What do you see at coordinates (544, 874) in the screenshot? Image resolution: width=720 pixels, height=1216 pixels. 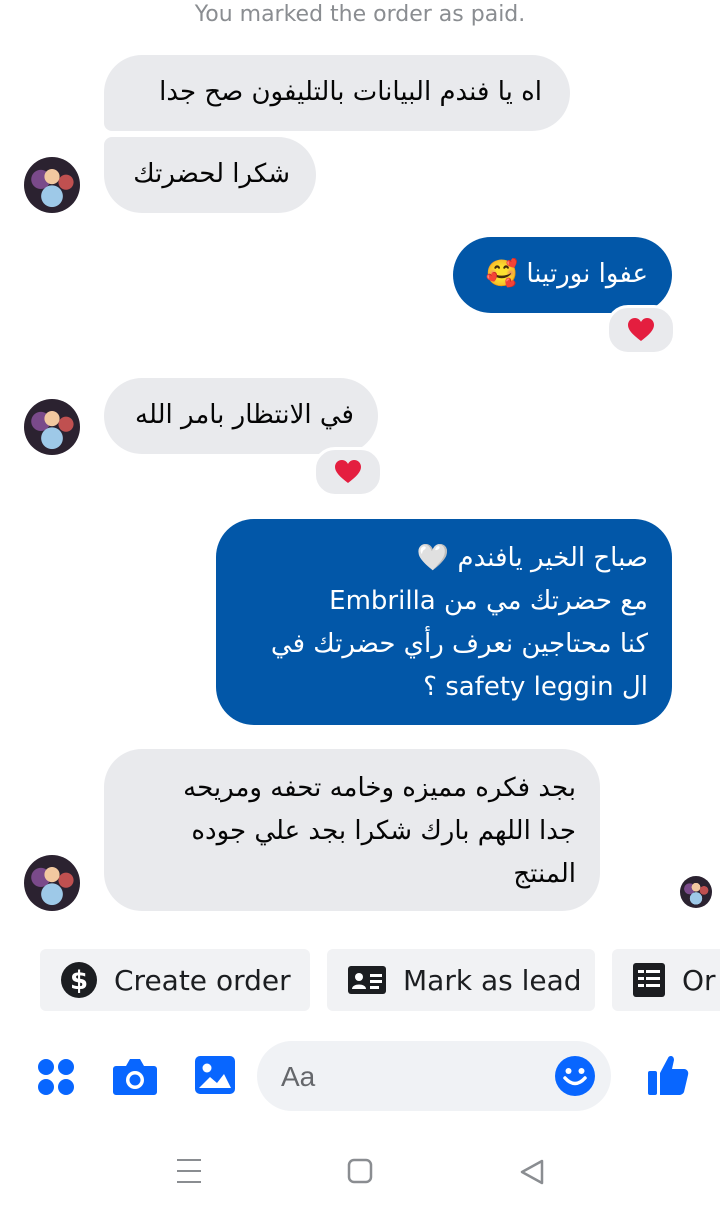 I see `message-line: المنتج` at bounding box center [544, 874].